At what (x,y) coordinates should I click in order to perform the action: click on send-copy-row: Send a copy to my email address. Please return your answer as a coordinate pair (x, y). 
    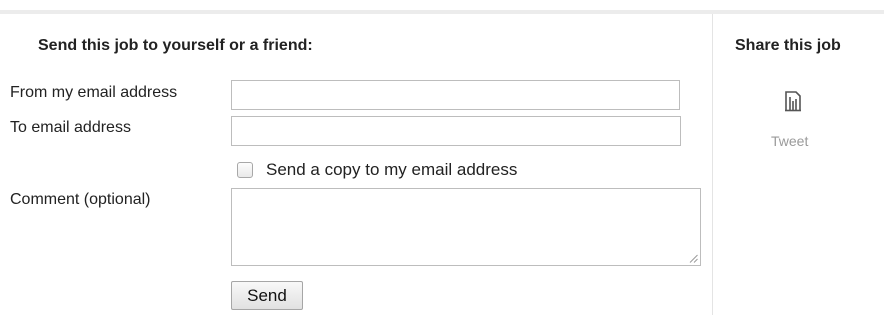
    Looking at the image, I should click on (377, 170).